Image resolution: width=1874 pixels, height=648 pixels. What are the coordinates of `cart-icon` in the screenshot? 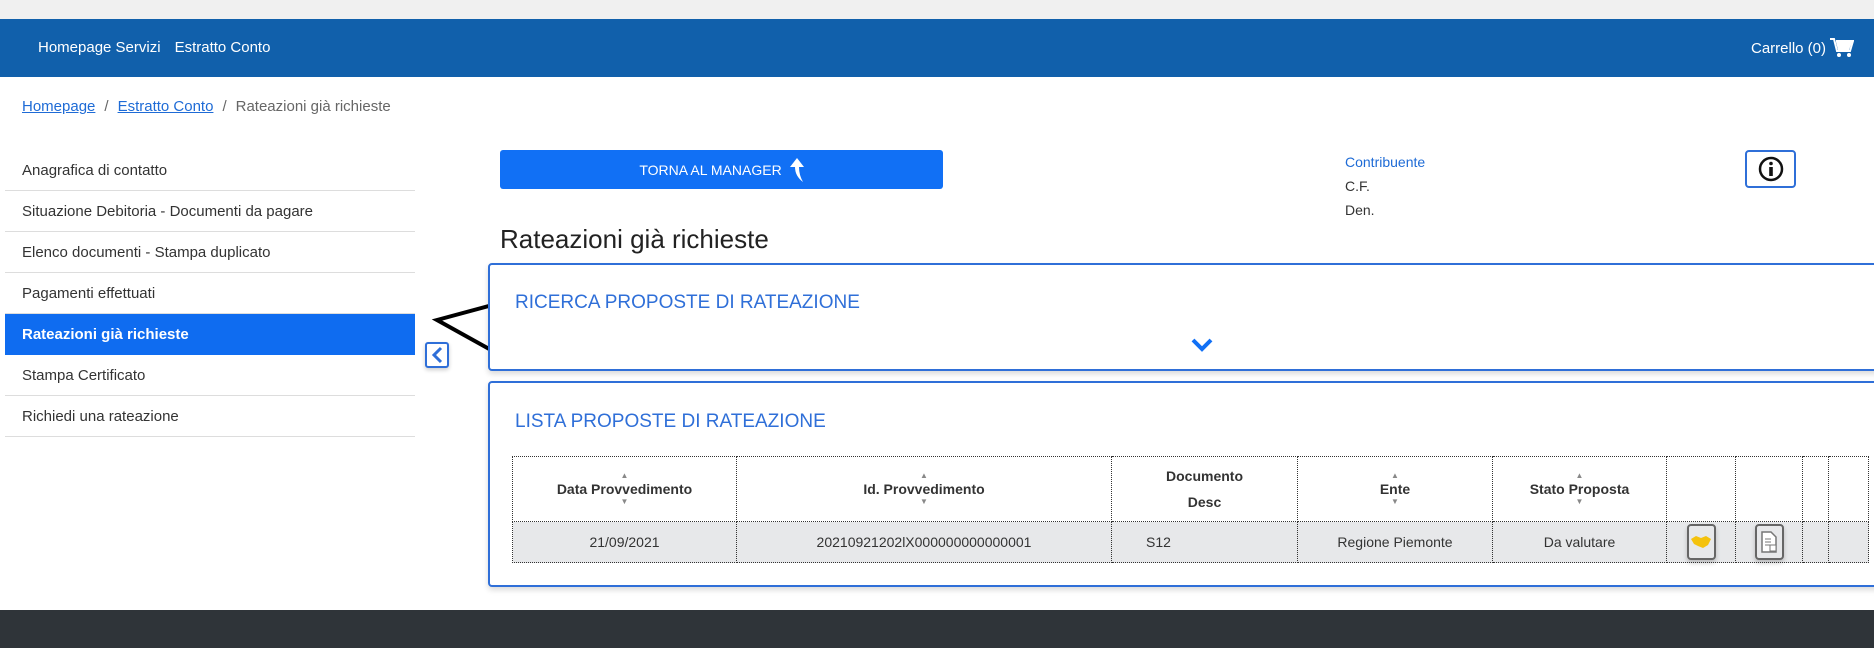 It's located at (1842, 47).